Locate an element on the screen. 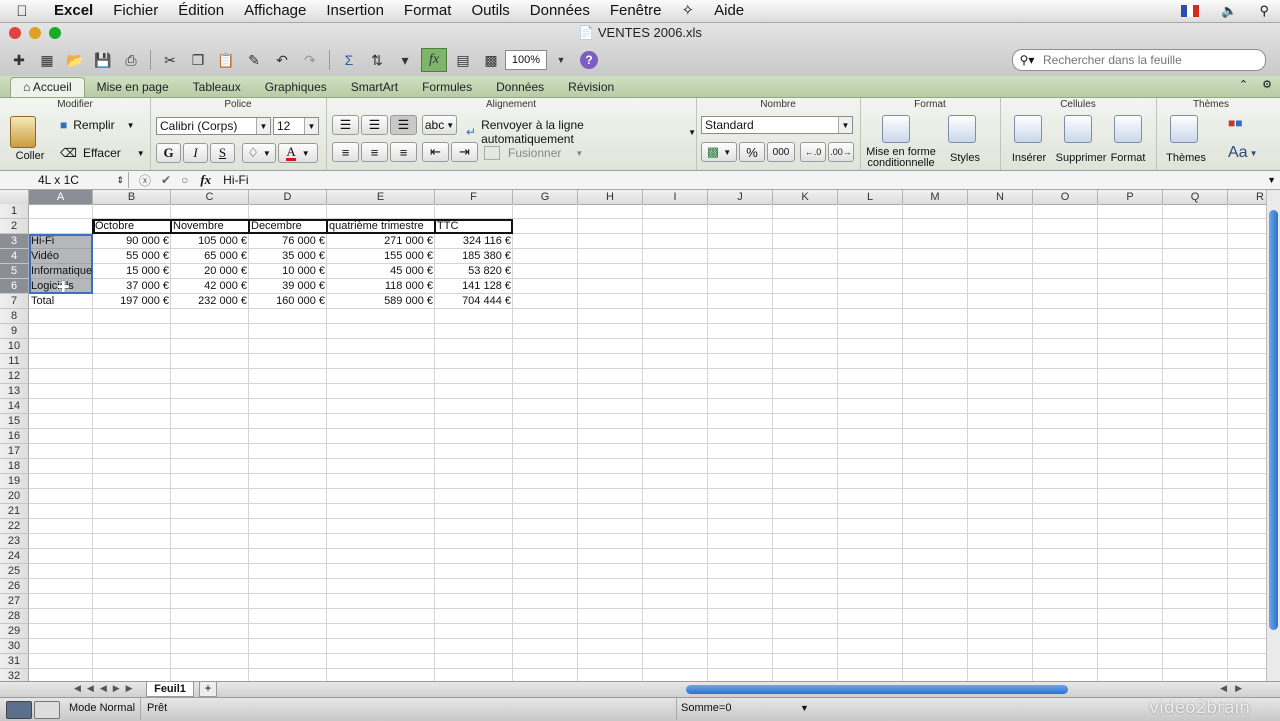  tab-graphiques: Graphiques is located at coordinates (296, 87).